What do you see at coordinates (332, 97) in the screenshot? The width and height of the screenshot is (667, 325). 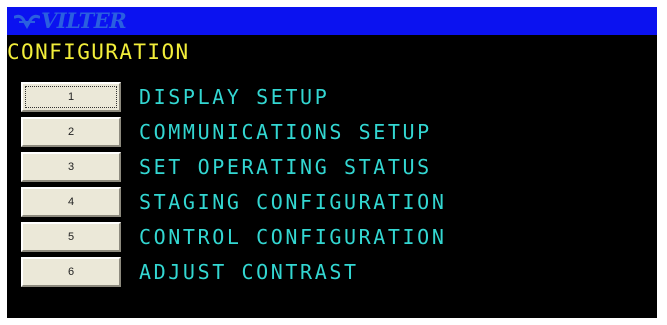 I see `menu-item-display-setup: 1 DISPLAY SETUP` at bounding box center [332, 97].